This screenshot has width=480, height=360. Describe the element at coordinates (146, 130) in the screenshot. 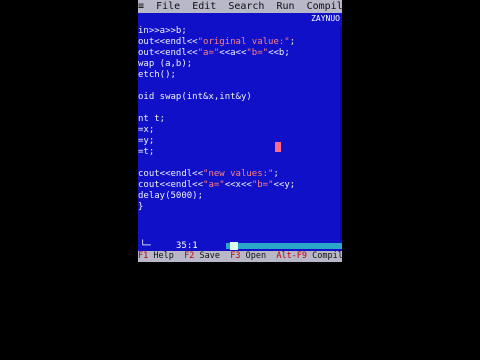

I see `code-line: =x;` at that location.